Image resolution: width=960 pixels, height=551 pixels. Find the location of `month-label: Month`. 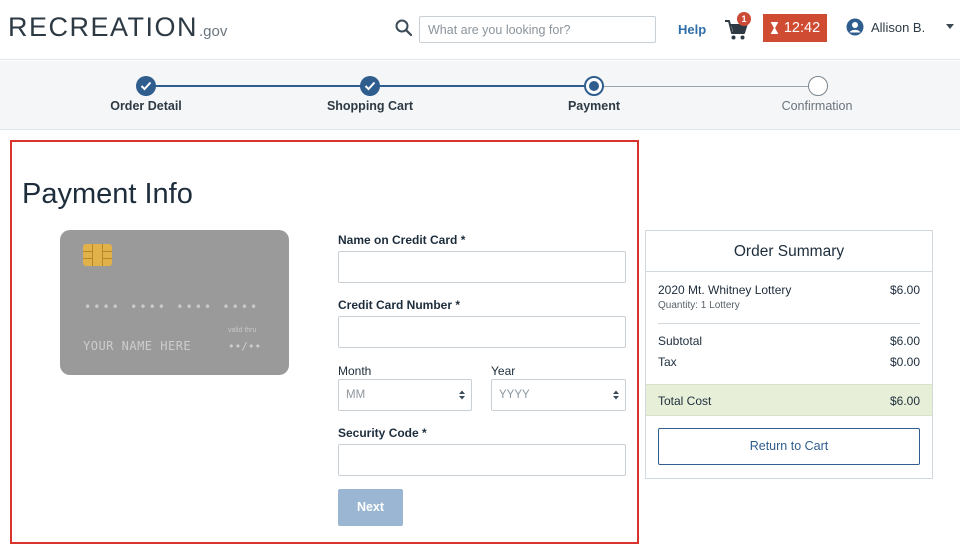

month-label: Month is located at coordinates (355, 371).